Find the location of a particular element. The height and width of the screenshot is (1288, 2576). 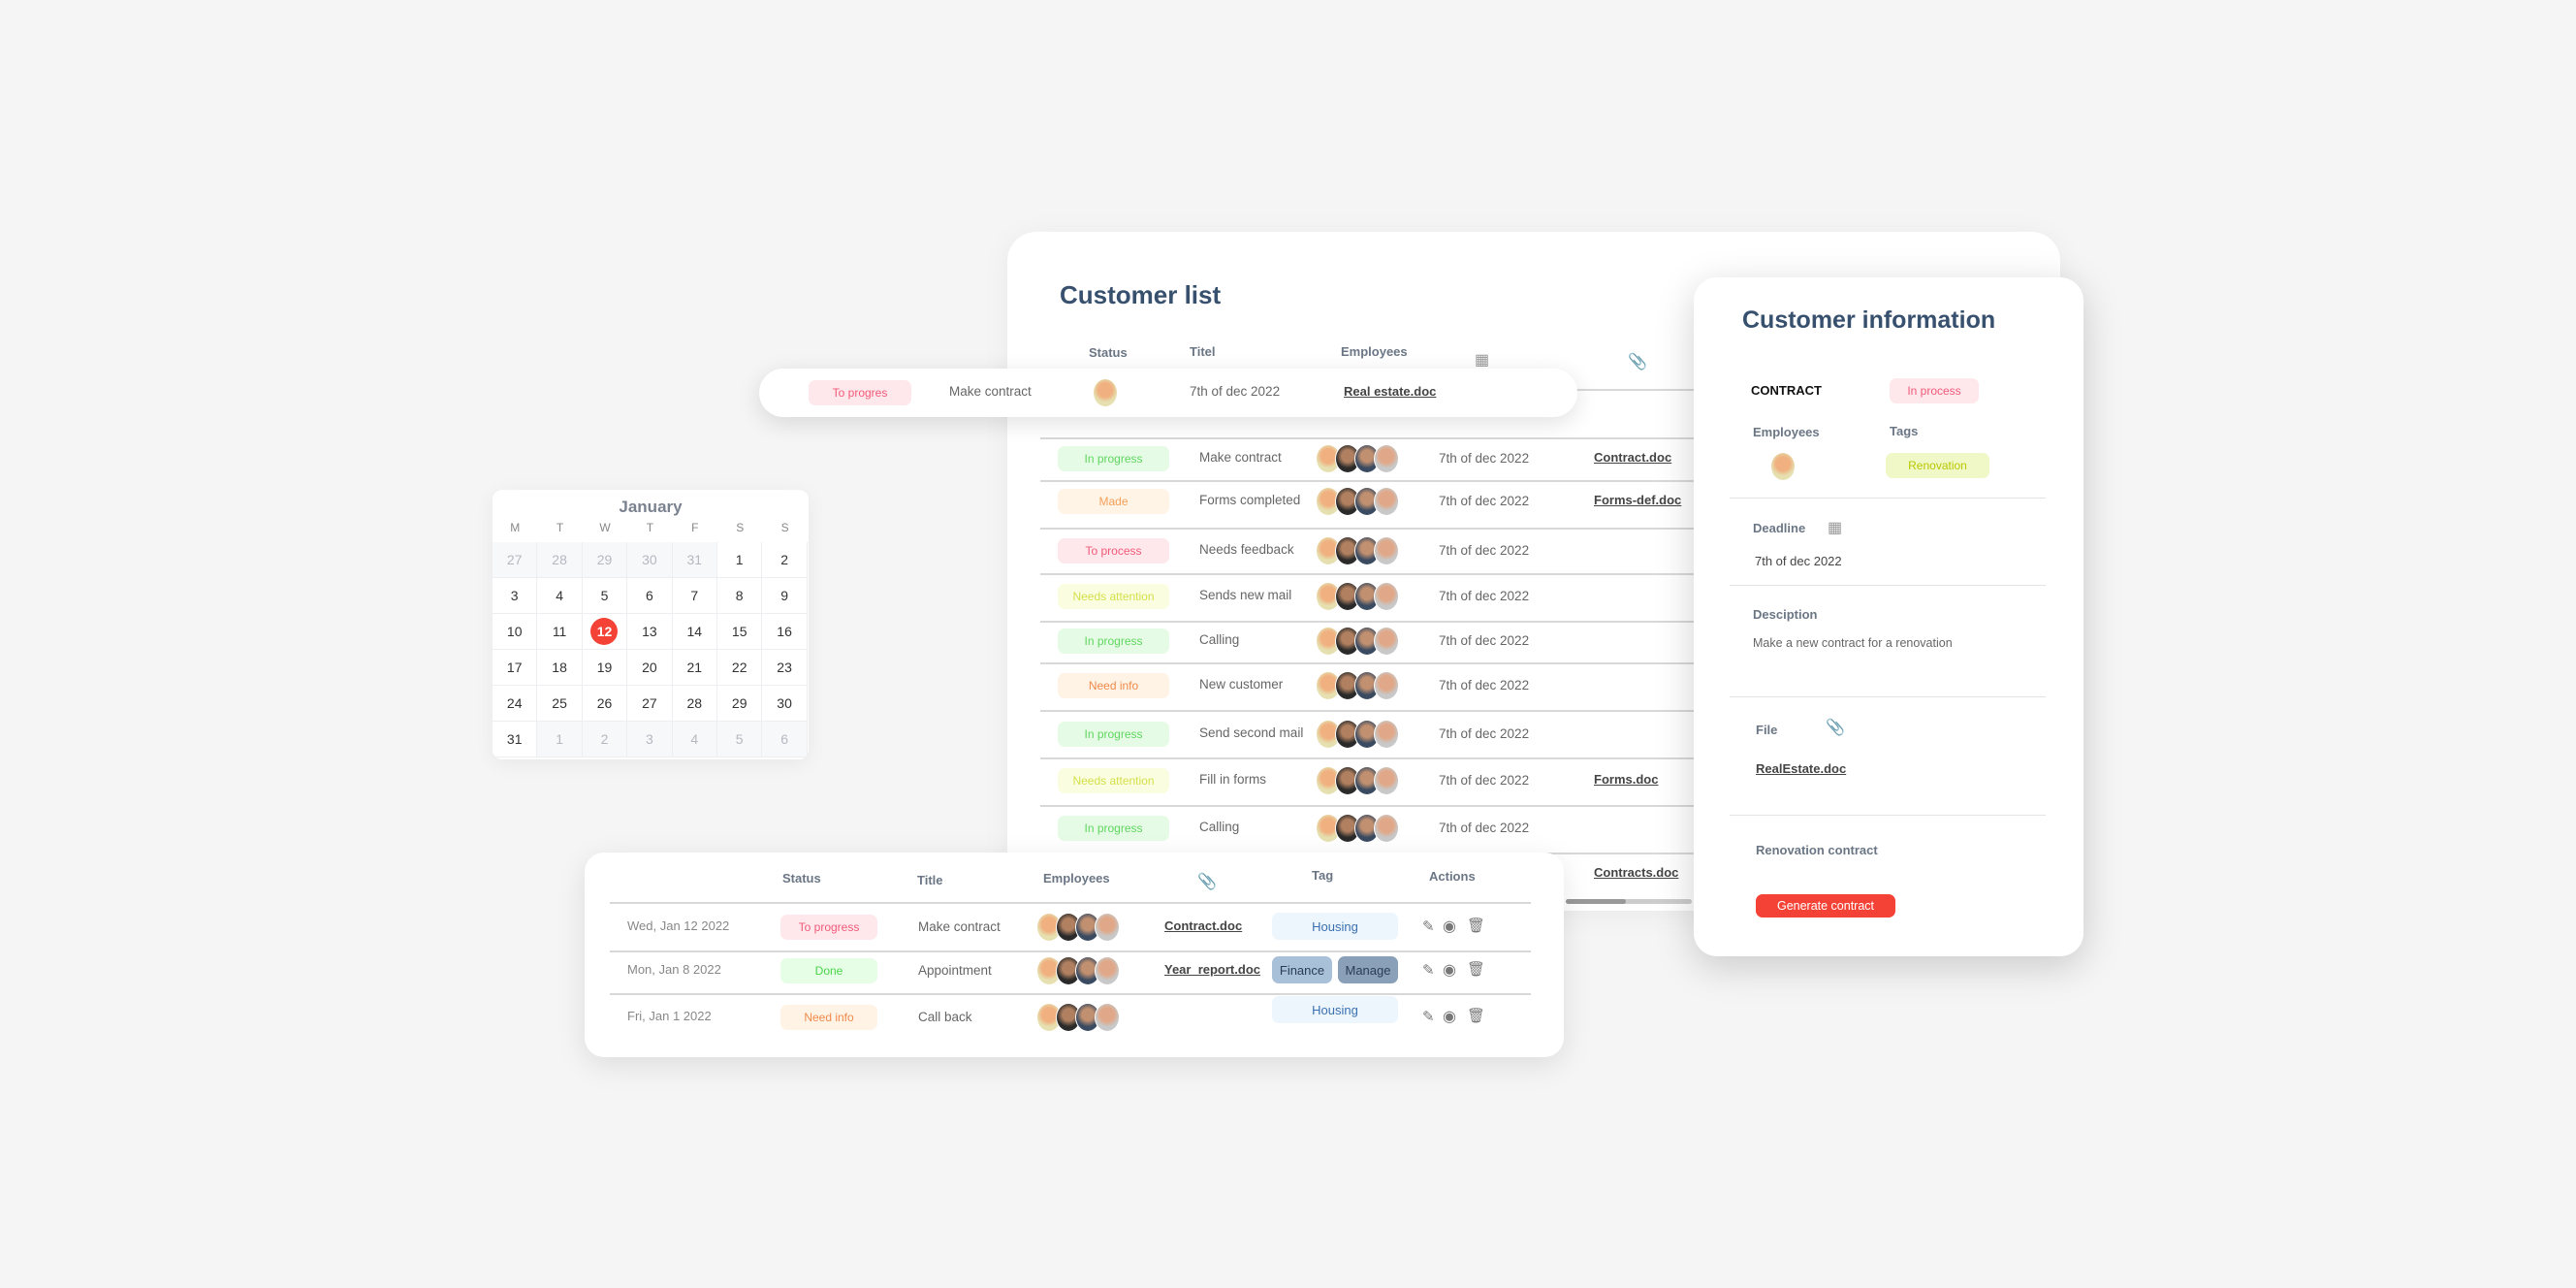

calendar-day: 22 is located at coordinates (740, 668).